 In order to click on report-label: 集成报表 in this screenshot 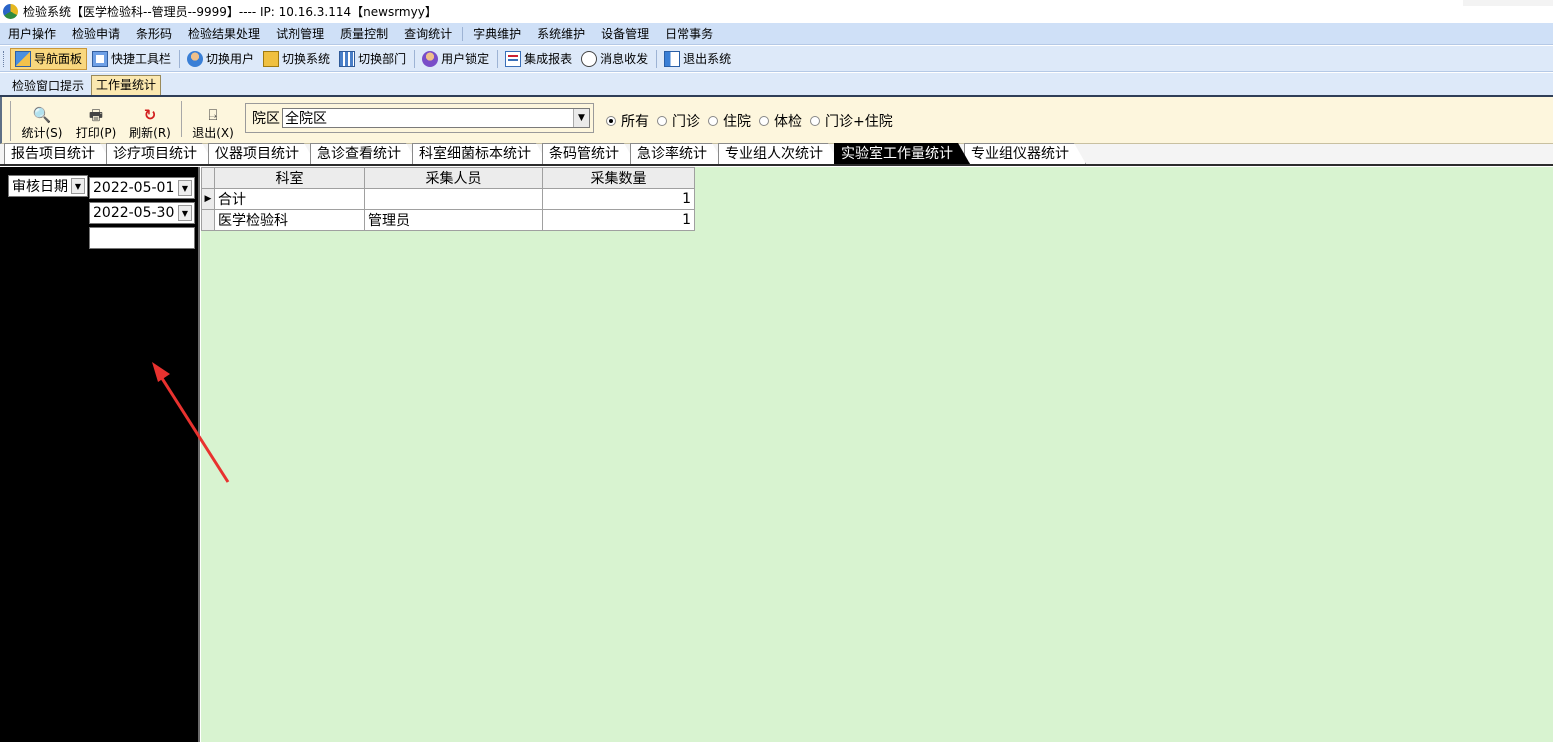, I will do `click(548, 59)`.